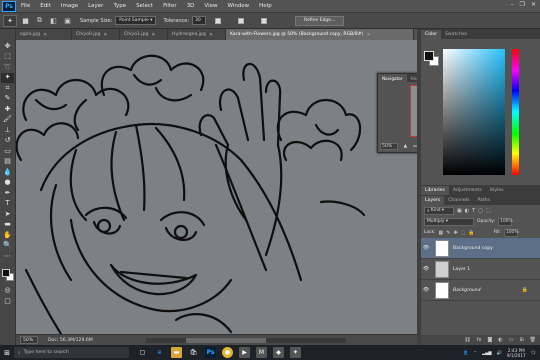 This screenshot has width=540, height=360. Describe the element at coordinates (261, 352) in the screenshot. I see `mail-app-icon: M` at that location.